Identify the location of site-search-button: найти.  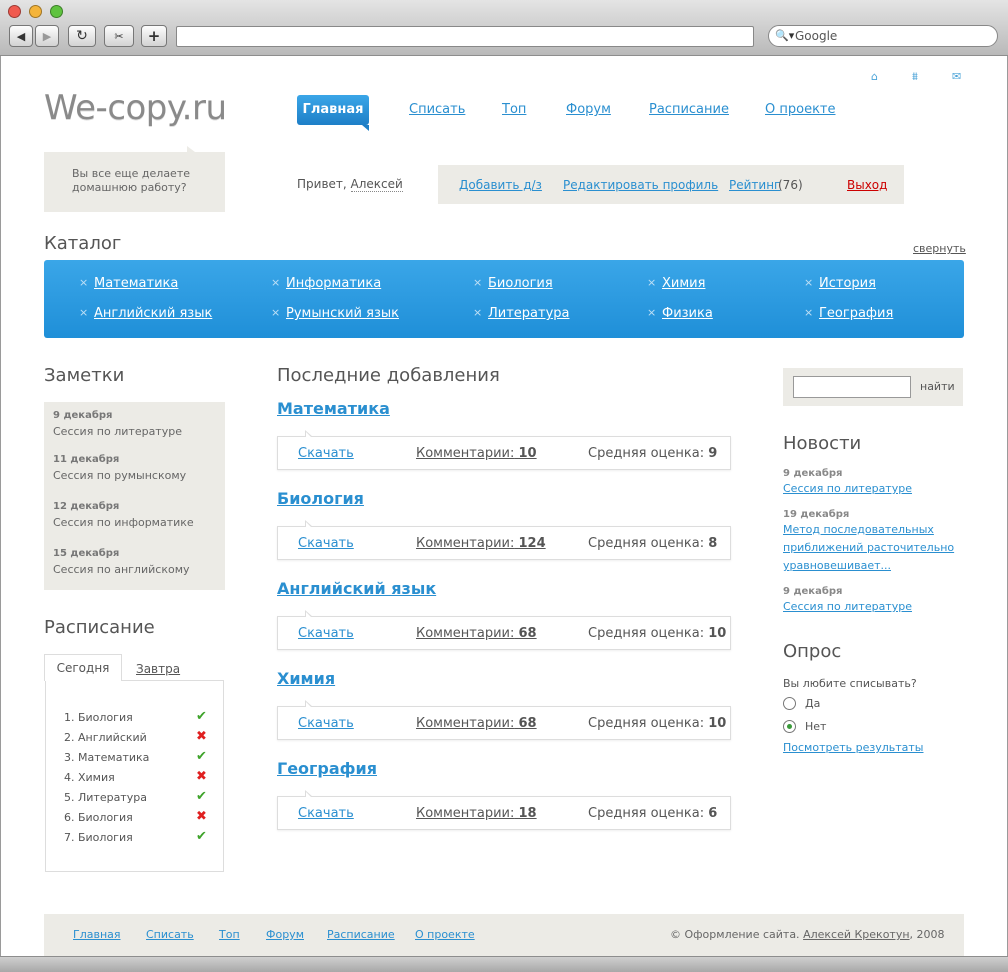
(937, 386).